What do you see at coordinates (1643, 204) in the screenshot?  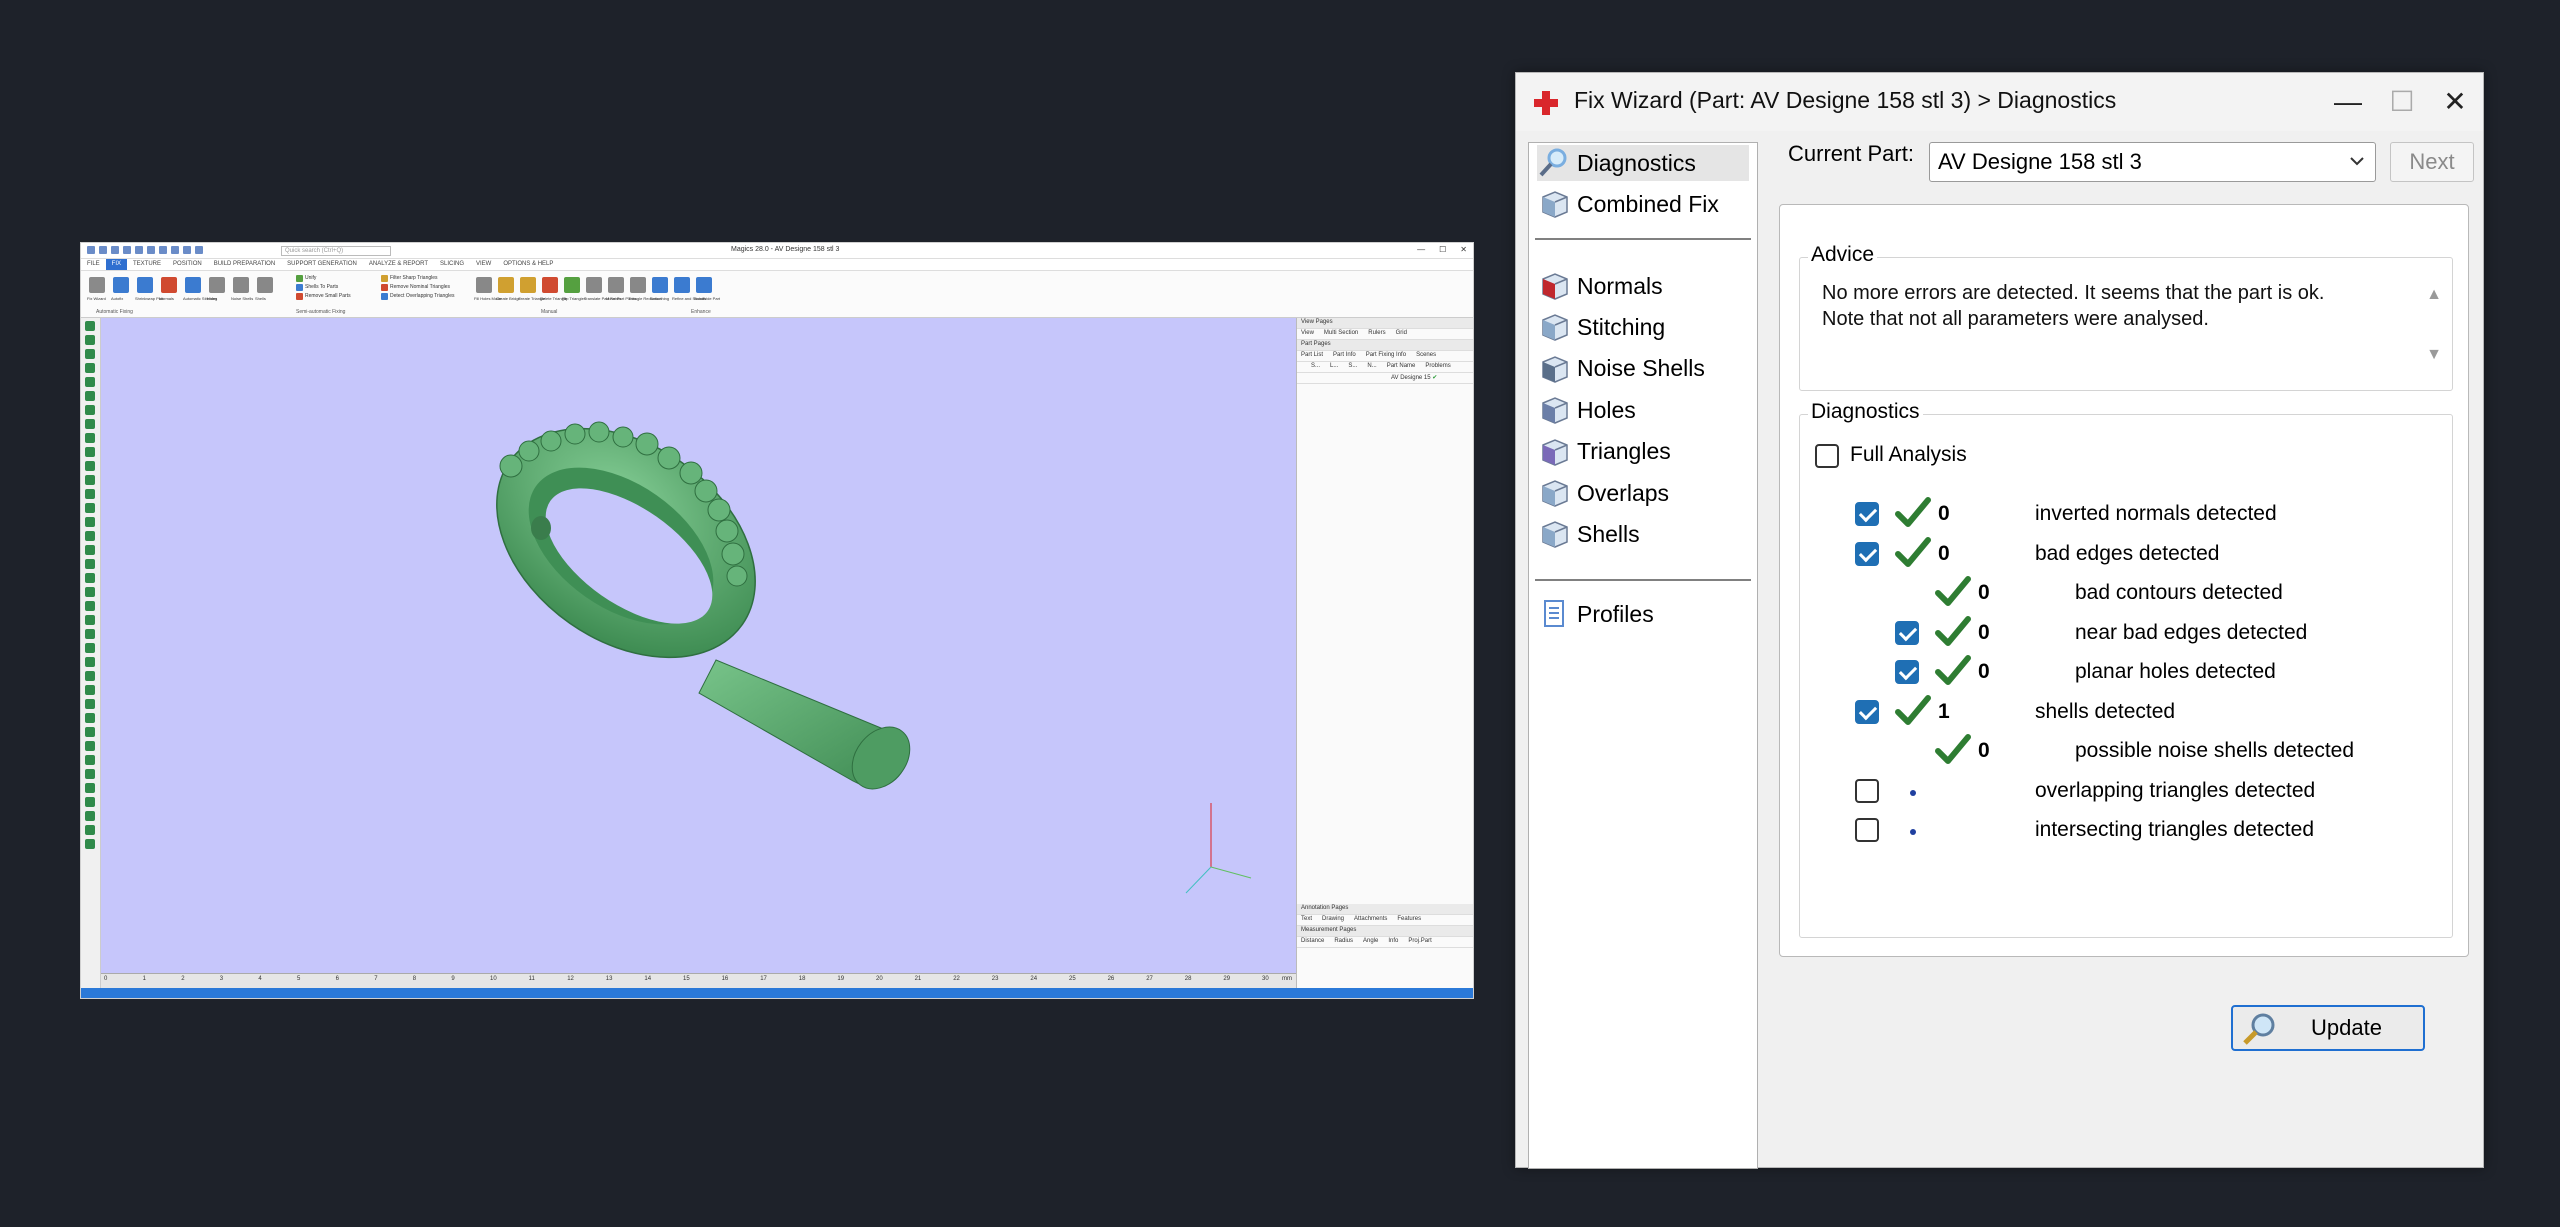 I see `nav-item-combined-fix: Combined Fix` at bounding box center [1643, 204].